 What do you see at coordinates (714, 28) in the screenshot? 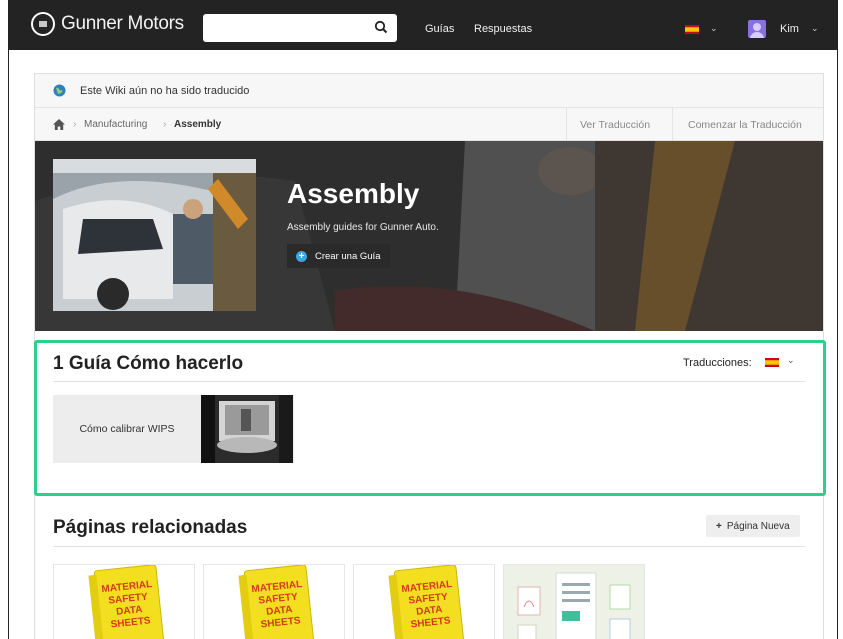
I see `language-chevron-down-icon: ⌄` at bounding box center [714, 28].